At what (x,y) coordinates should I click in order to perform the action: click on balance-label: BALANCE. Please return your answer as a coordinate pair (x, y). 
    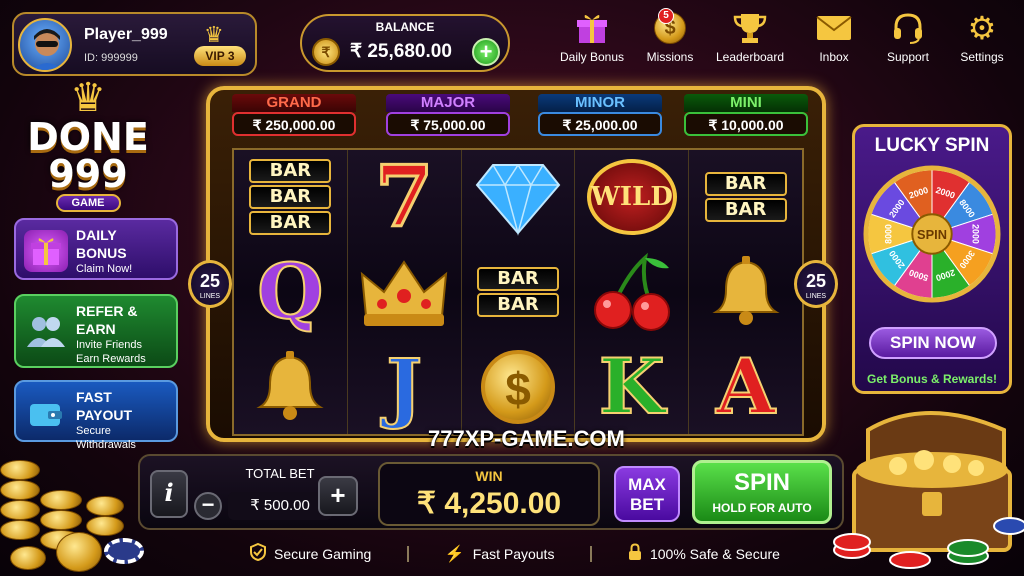
    Looking at the image, I should click on (405, 27).